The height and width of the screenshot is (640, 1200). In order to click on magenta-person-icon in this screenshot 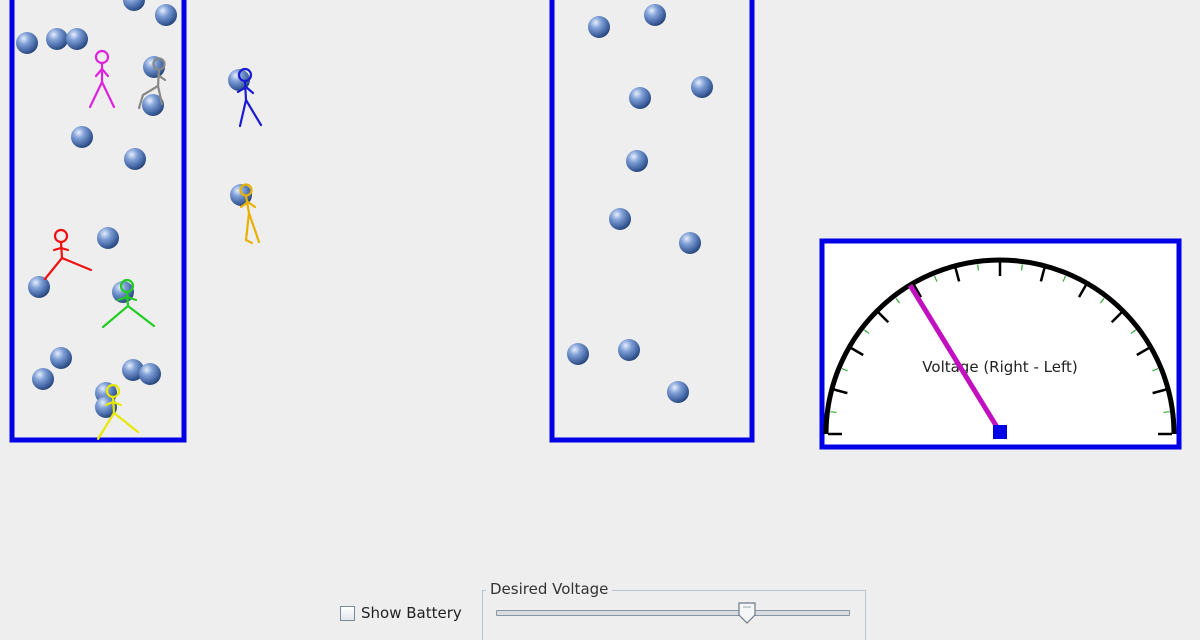, I will do `click(102, 79)`.